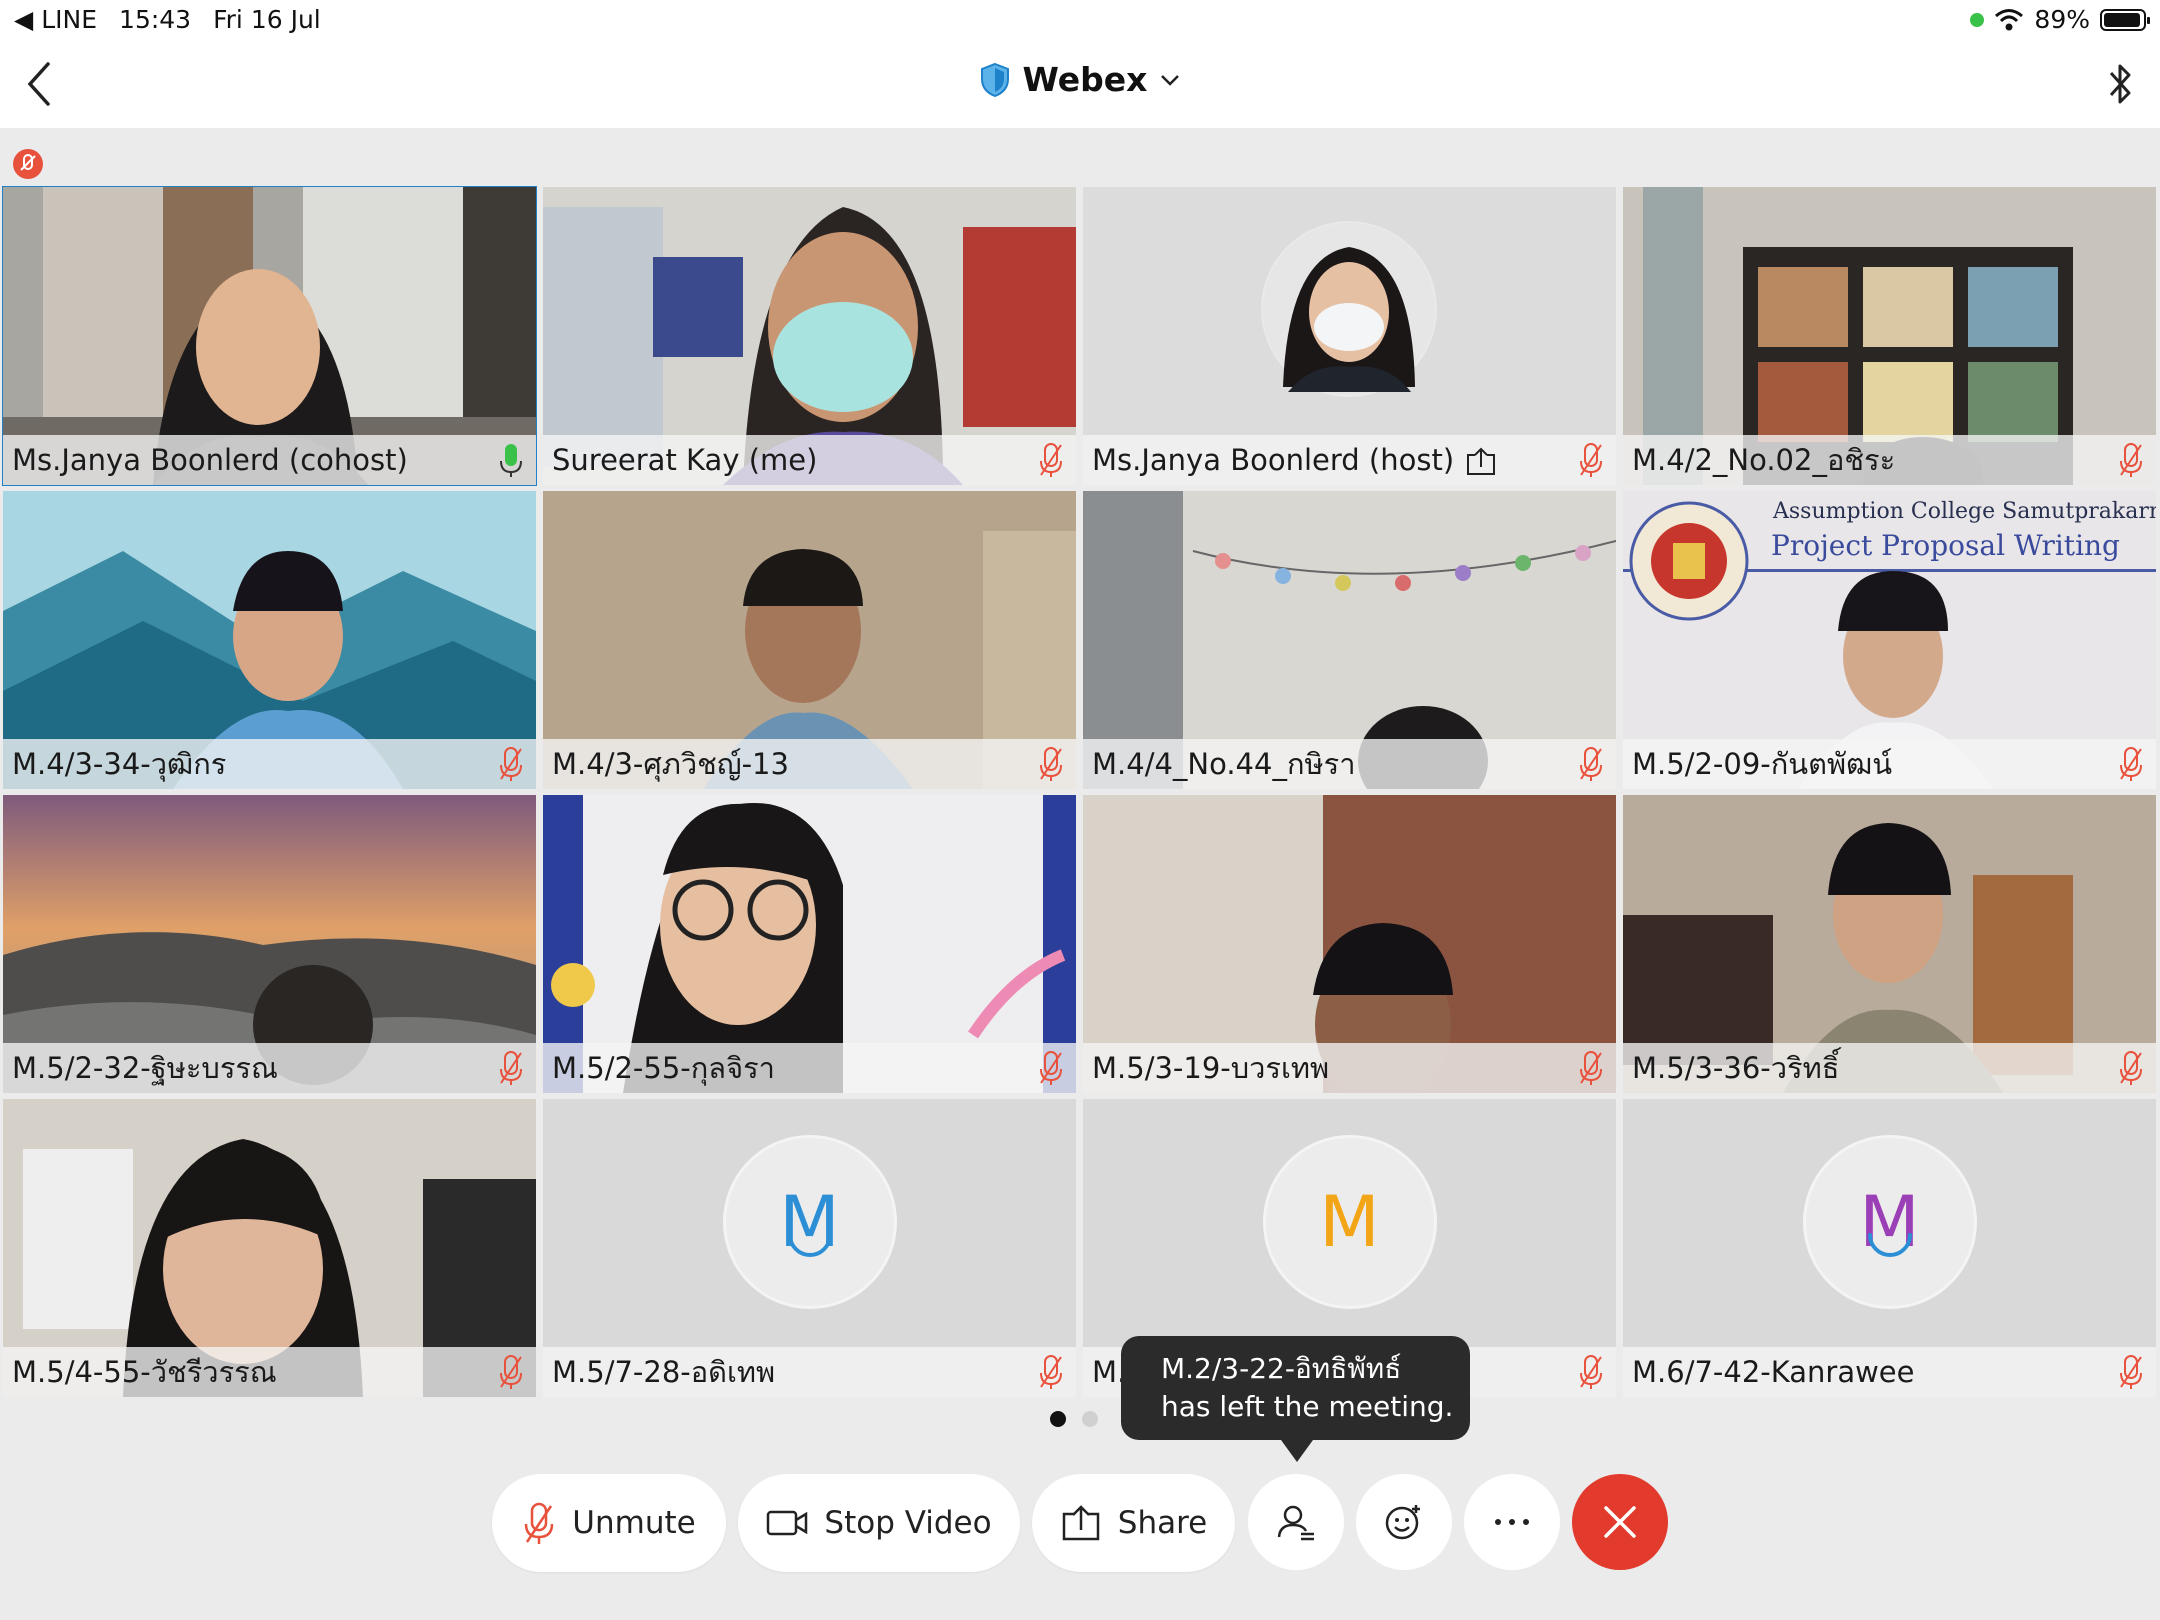  What do you see at coordinates (809, 944) in the screenshot?
I see `participant-tile: M.5/2-55-กุลจิรา` at bounding box center [809, 944].